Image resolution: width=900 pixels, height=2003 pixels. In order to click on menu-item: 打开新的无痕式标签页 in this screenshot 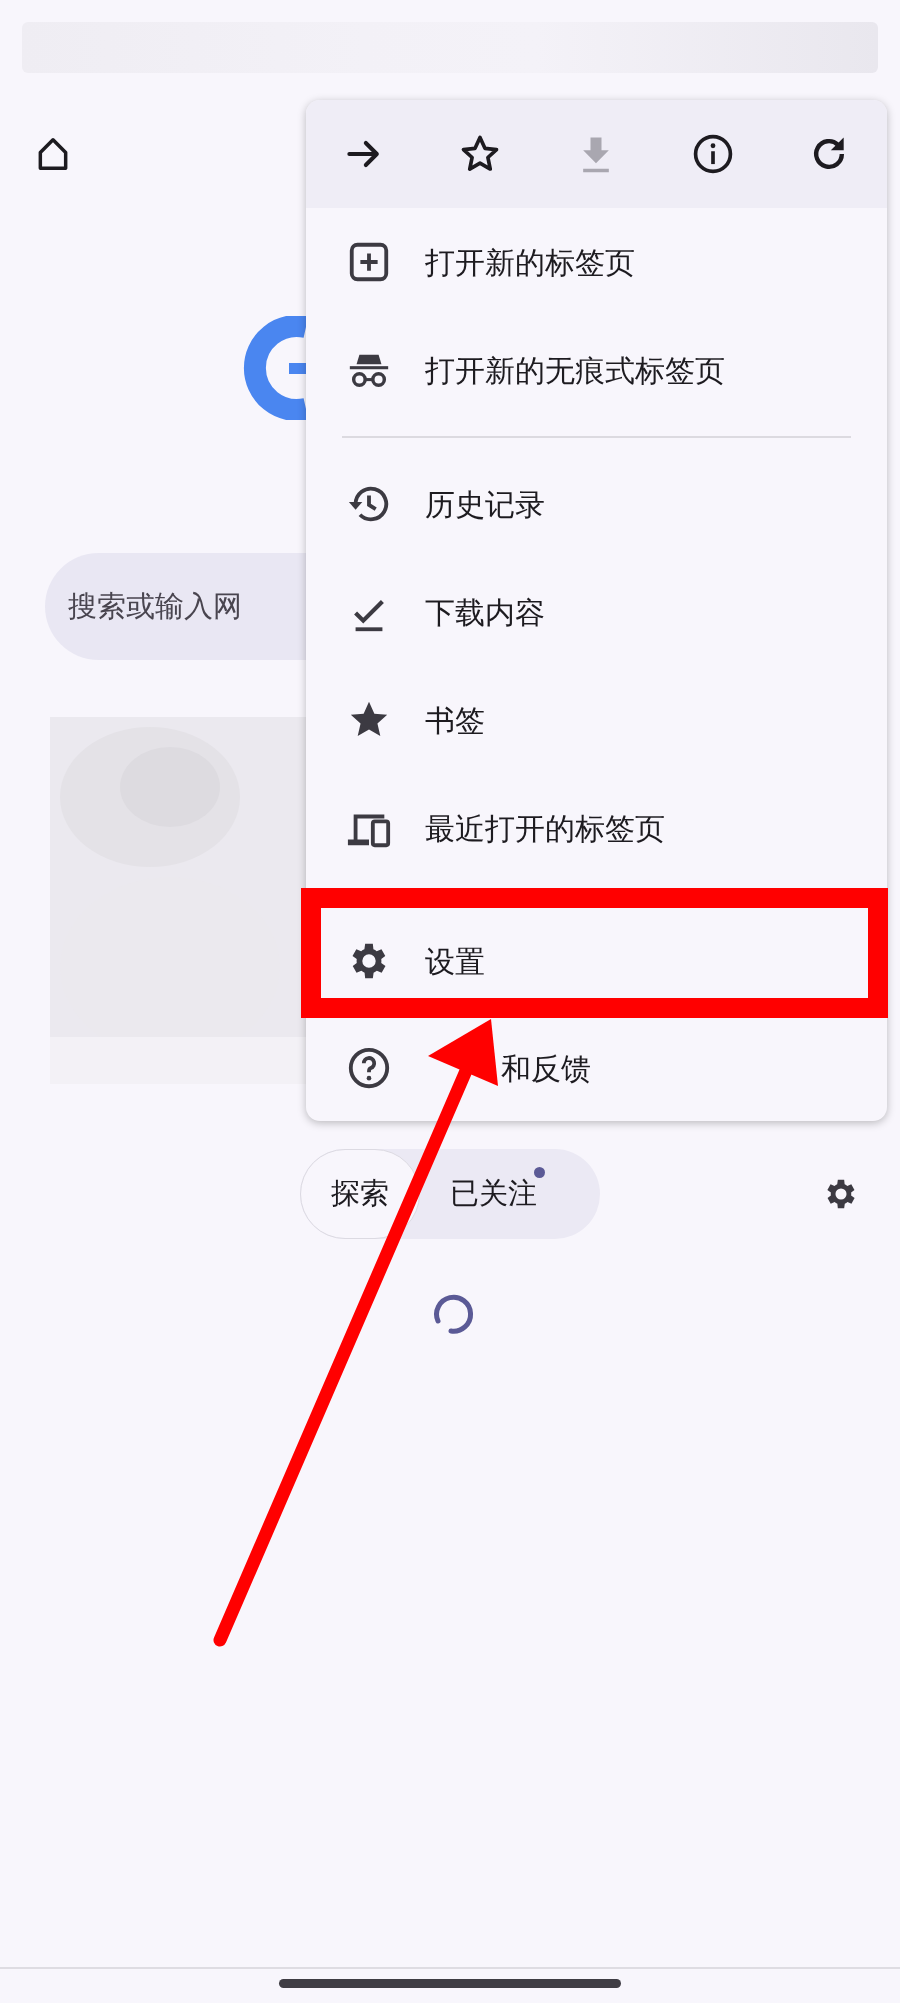, I will do `click(596, 370)`.